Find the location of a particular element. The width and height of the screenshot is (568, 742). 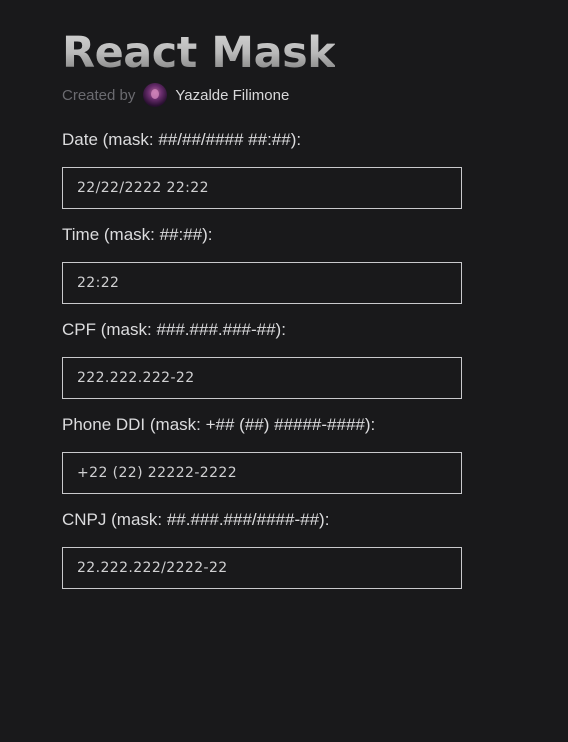

byline: Created by Yazalde Filimone is located at coordinates (315, 95).